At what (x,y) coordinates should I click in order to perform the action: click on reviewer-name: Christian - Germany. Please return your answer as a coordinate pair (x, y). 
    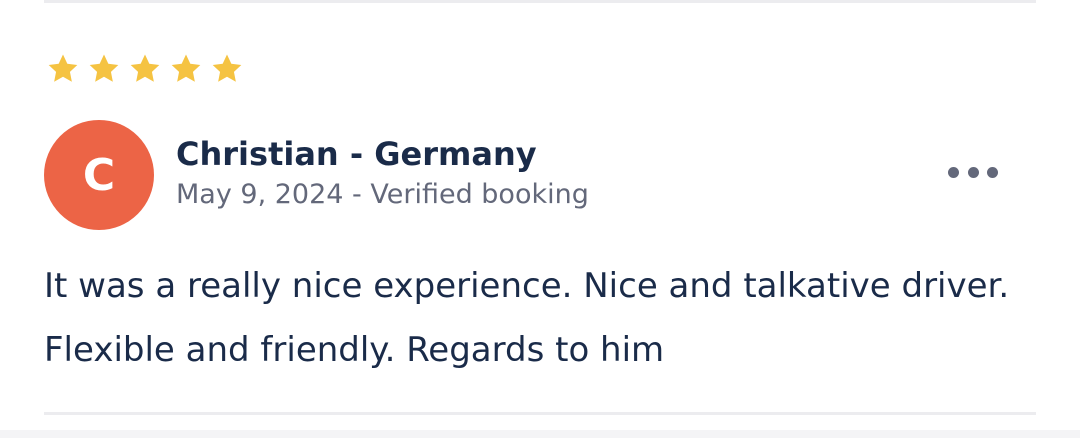
    Looking at the image, I should click on (356, 154).